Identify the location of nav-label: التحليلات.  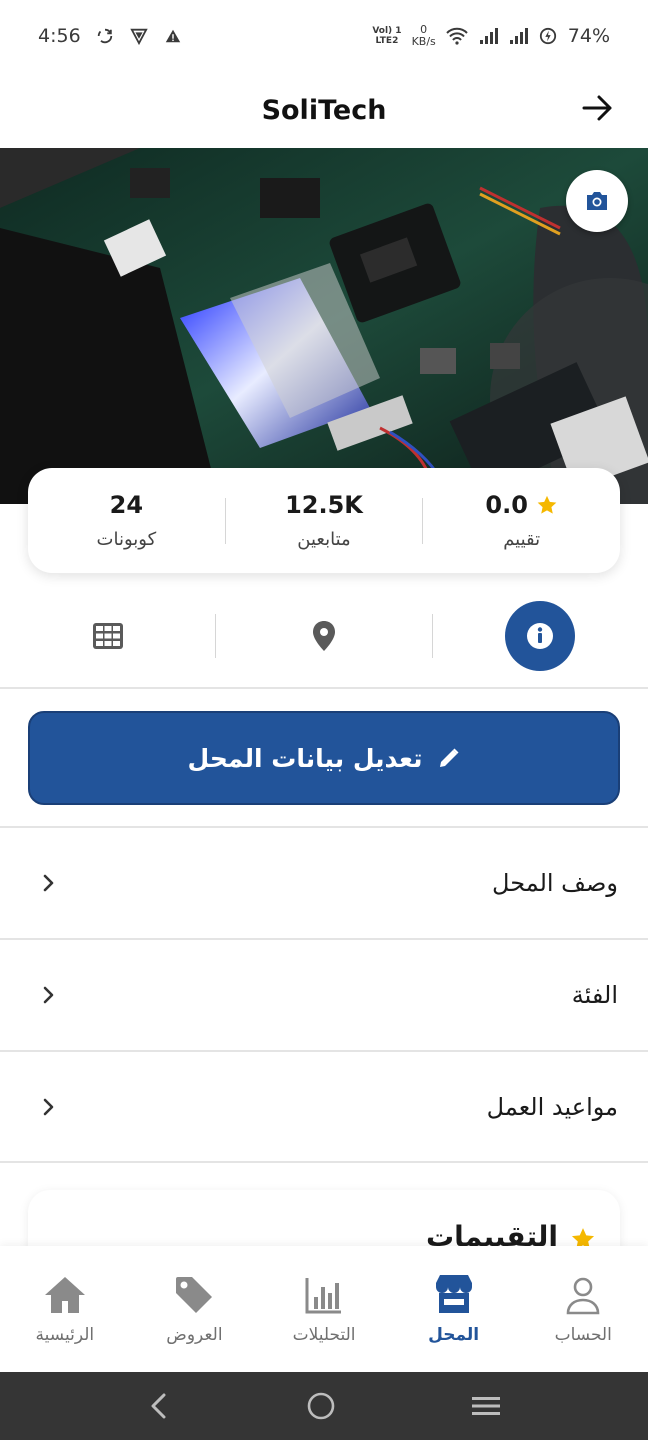
(324, 1335).